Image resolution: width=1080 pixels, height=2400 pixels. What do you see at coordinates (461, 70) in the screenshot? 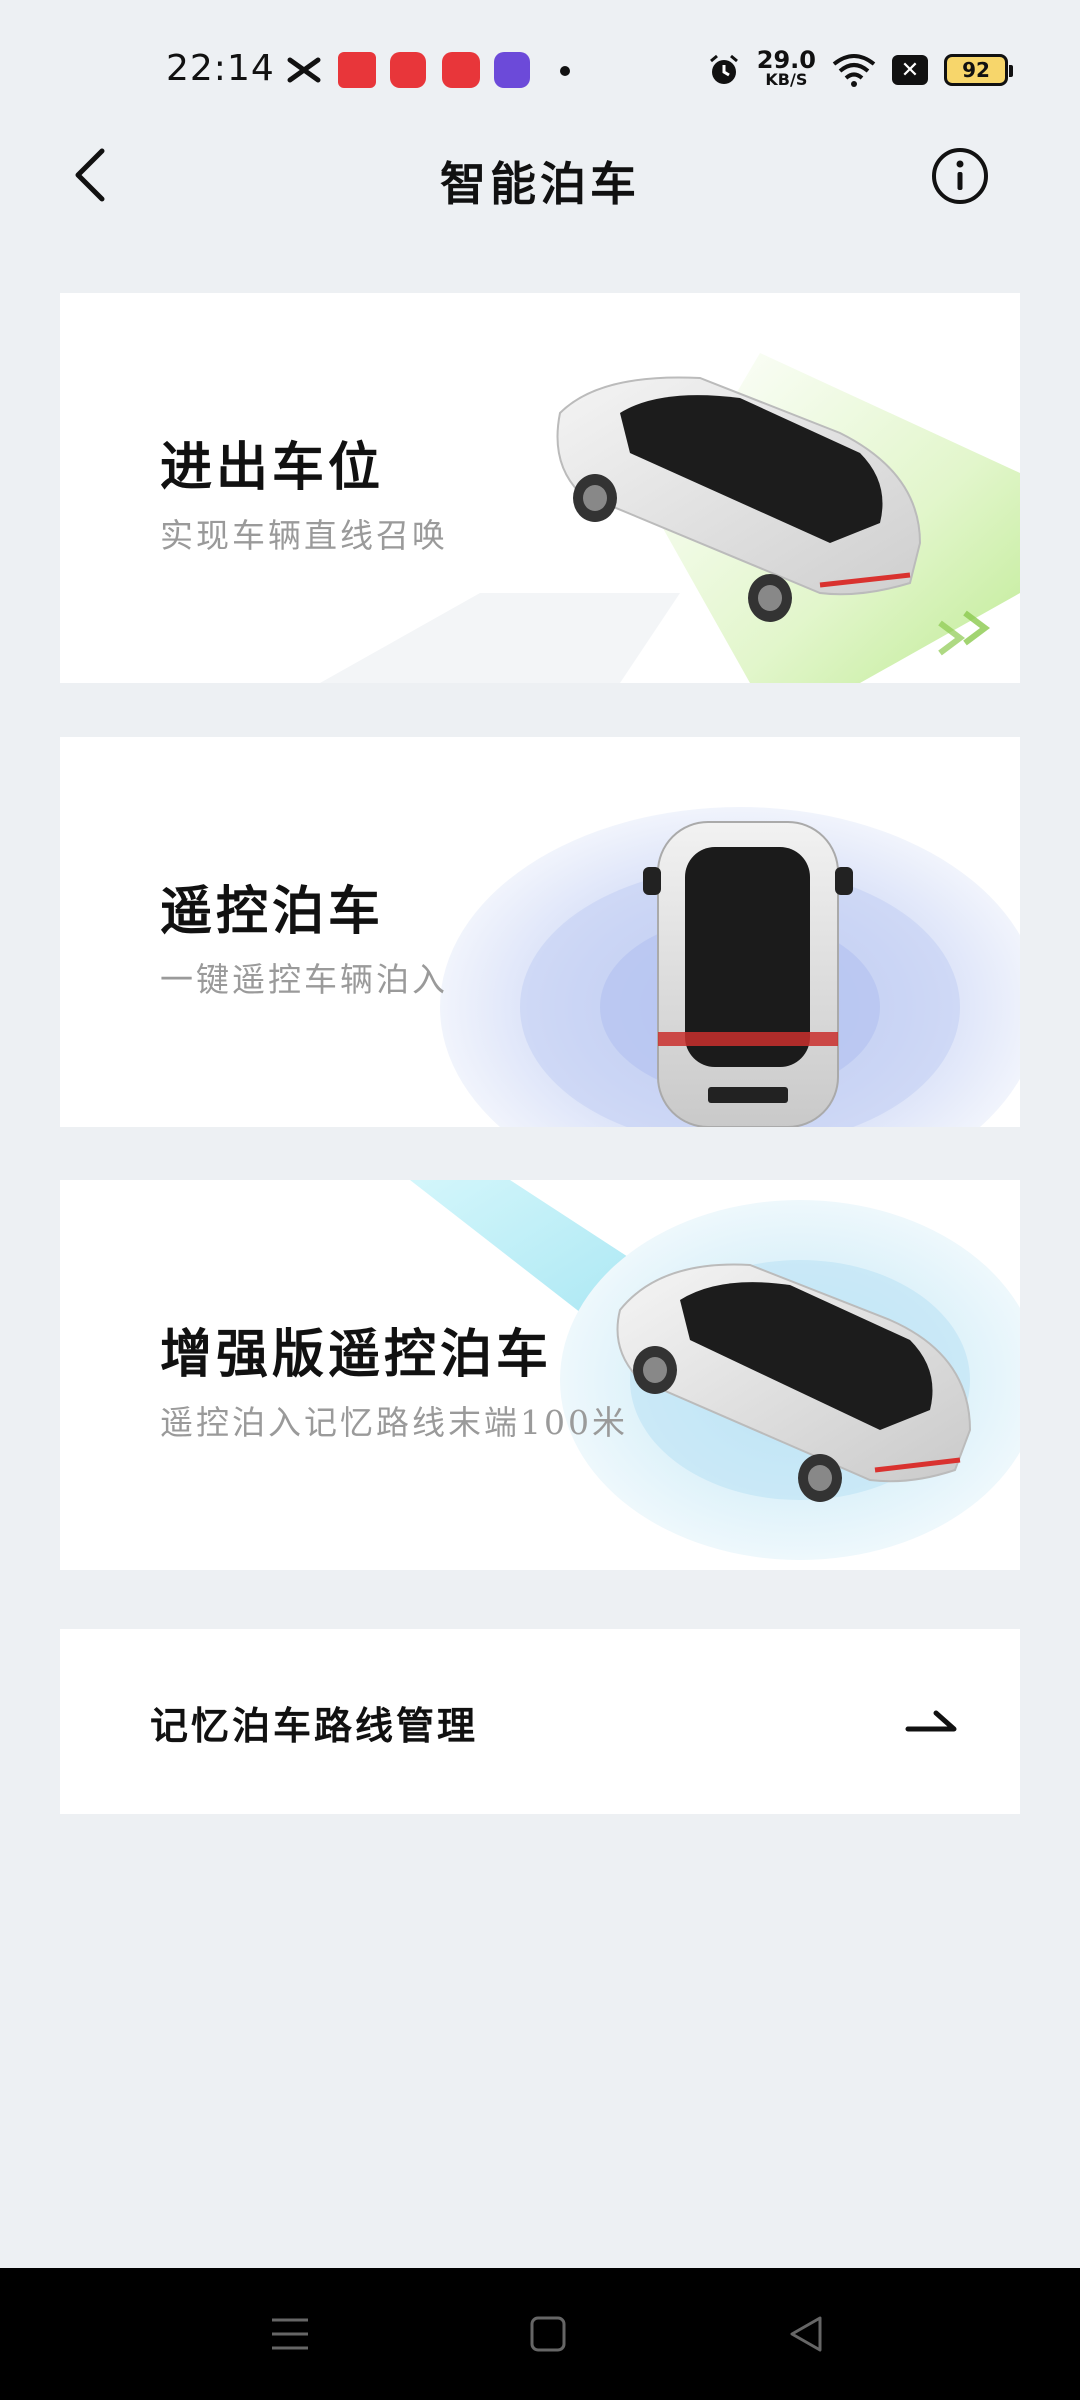
I see `xiaohongshu-icon` at bounding box center [461, 70].